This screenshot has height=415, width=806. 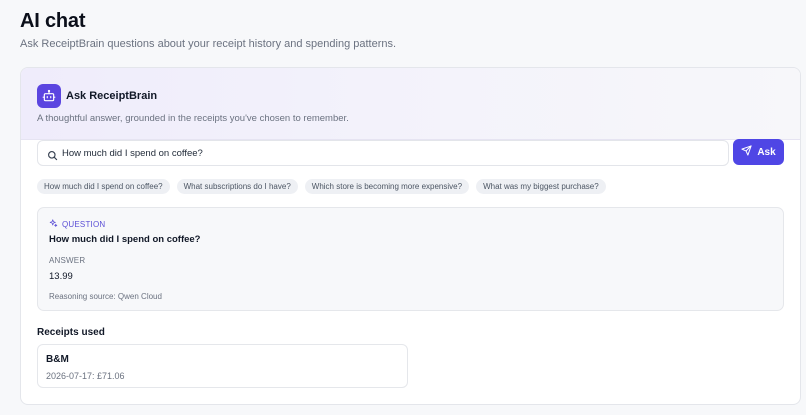 I want to click on receipt-store: B&M, so click(x=57, y=359).